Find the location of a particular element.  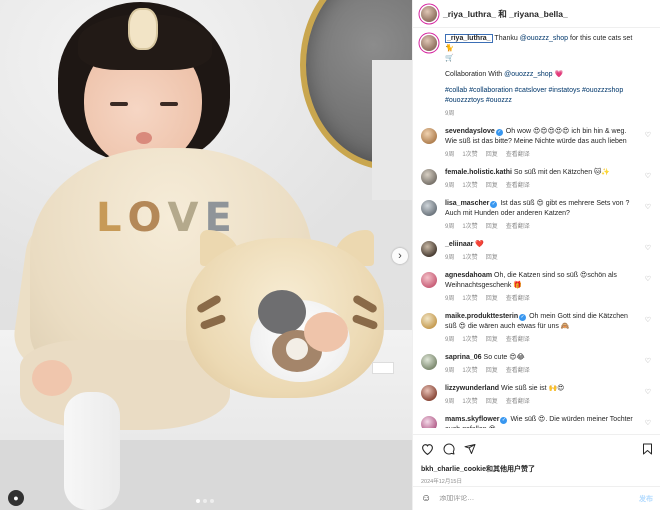

comment-username: sevendayslove is located at coordinates (470, 131).